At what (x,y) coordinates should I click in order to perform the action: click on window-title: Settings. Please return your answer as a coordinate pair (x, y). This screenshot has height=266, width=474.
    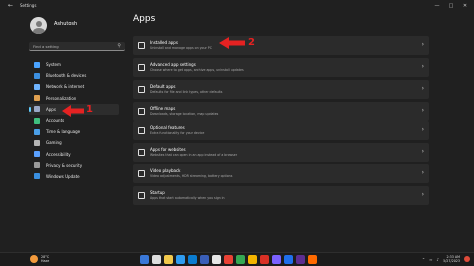
    Looking at the image, I should click on (28, 5).